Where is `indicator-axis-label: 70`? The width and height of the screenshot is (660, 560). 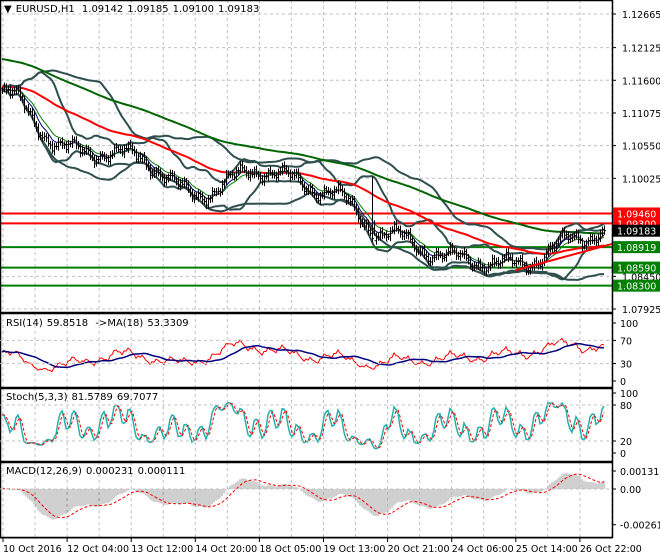 indicator-axis-label: 70 is located at coordinates (626, 341).